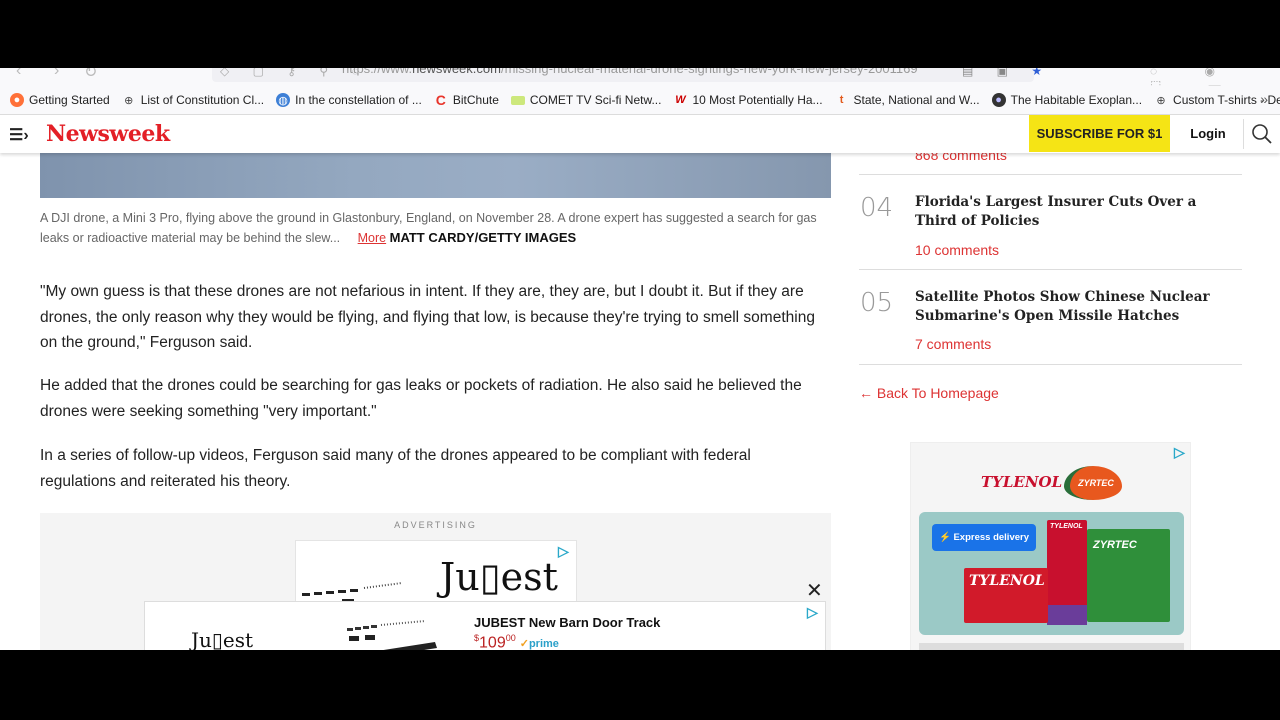  Describe the element at coordinates (1093, 483) in the screenshot. I see `zyrtec-logo: ZYRTEC` at that location.